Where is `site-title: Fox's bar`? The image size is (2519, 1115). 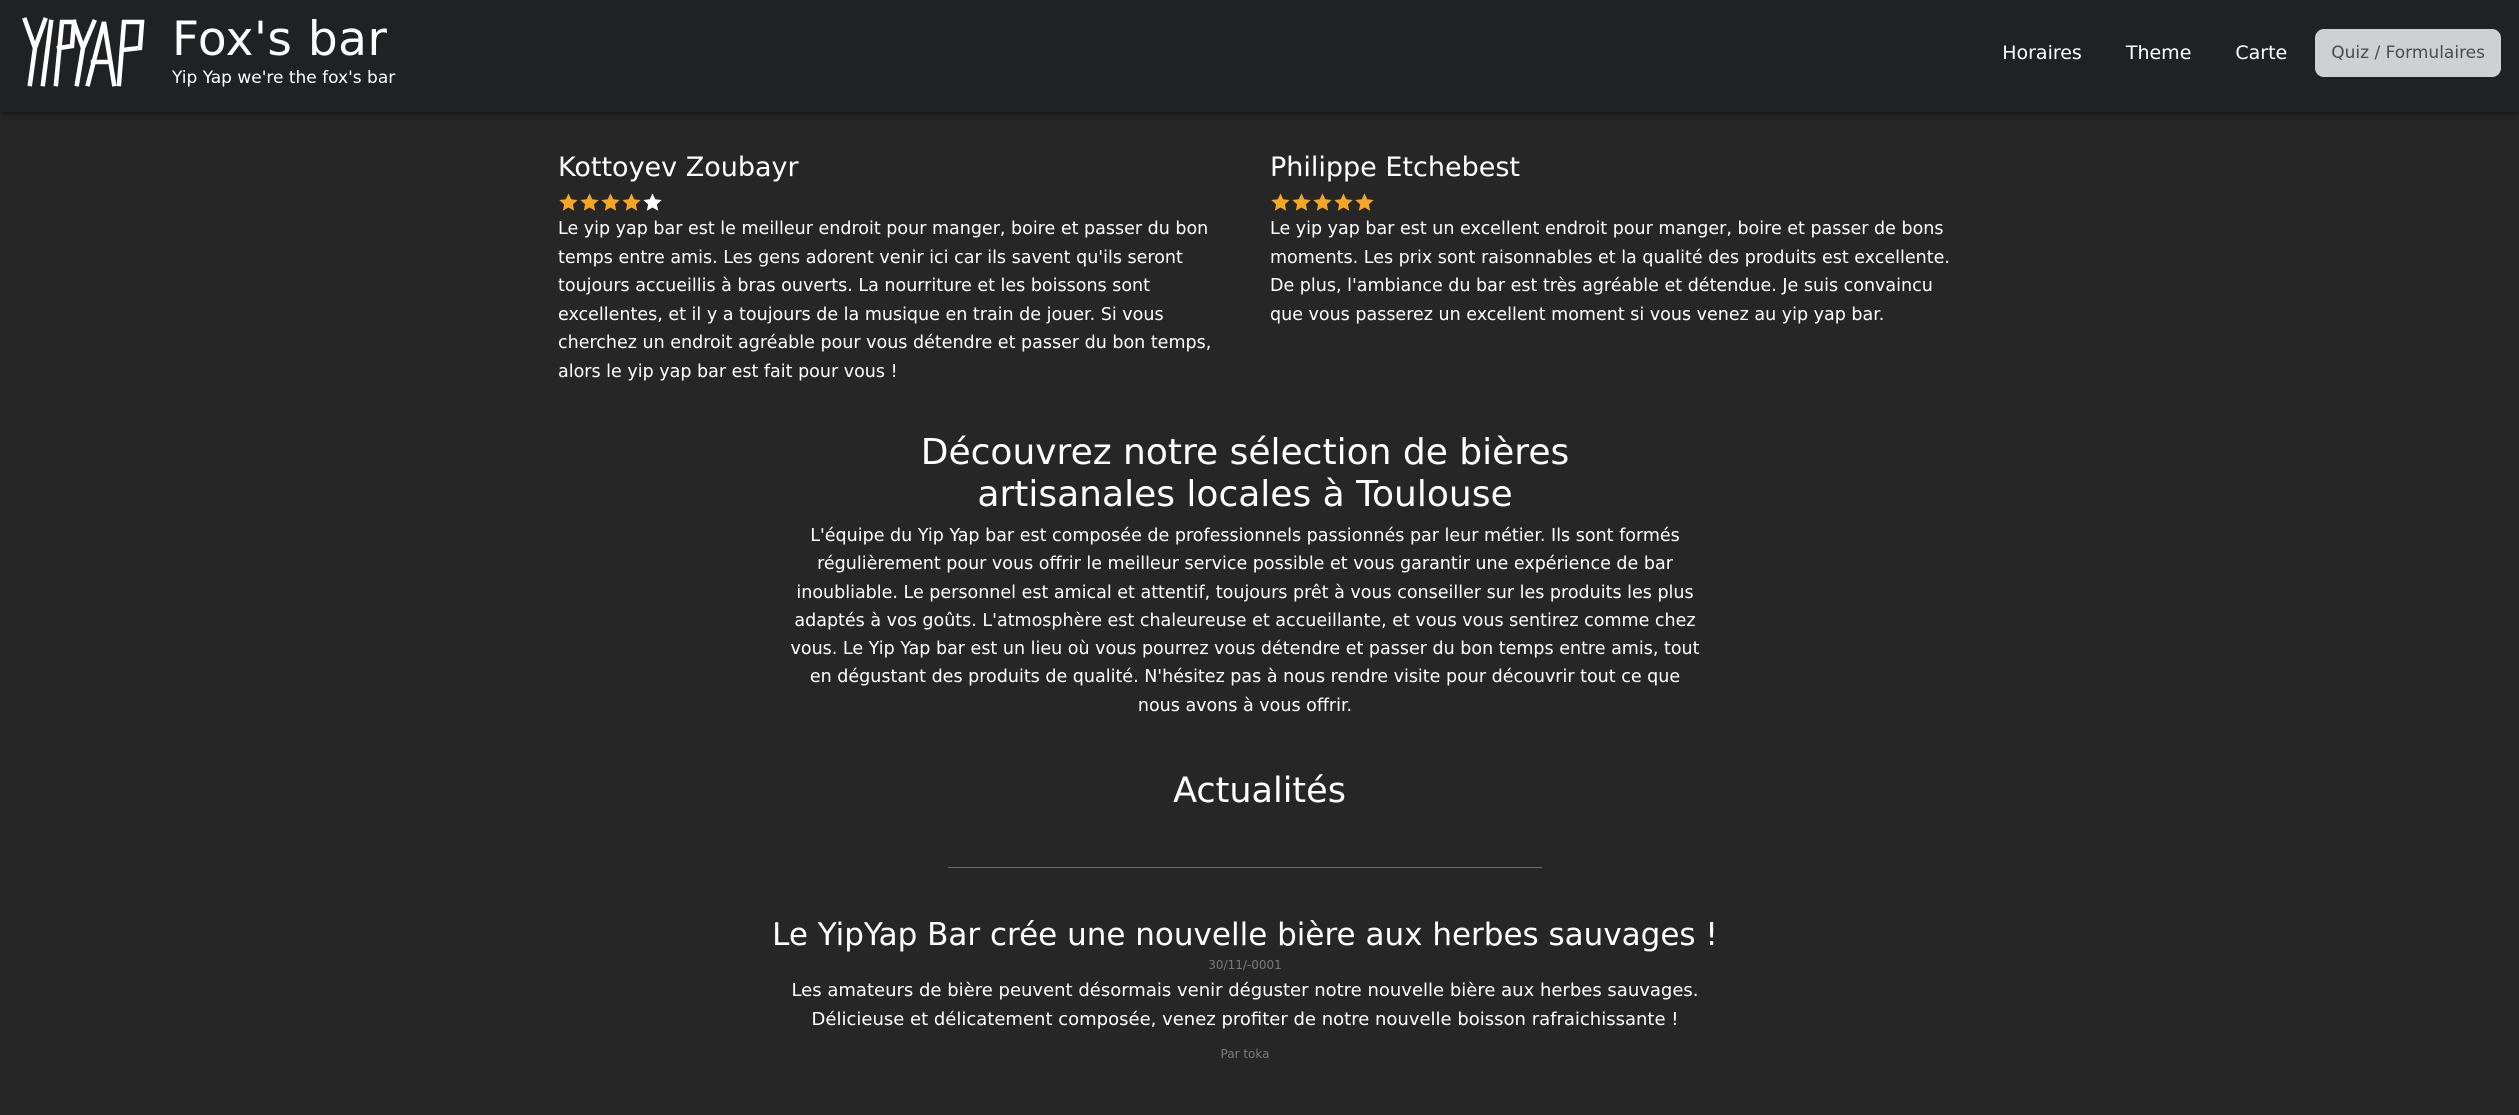
site-title: Fox's bar is located at coordinates (280, 39).